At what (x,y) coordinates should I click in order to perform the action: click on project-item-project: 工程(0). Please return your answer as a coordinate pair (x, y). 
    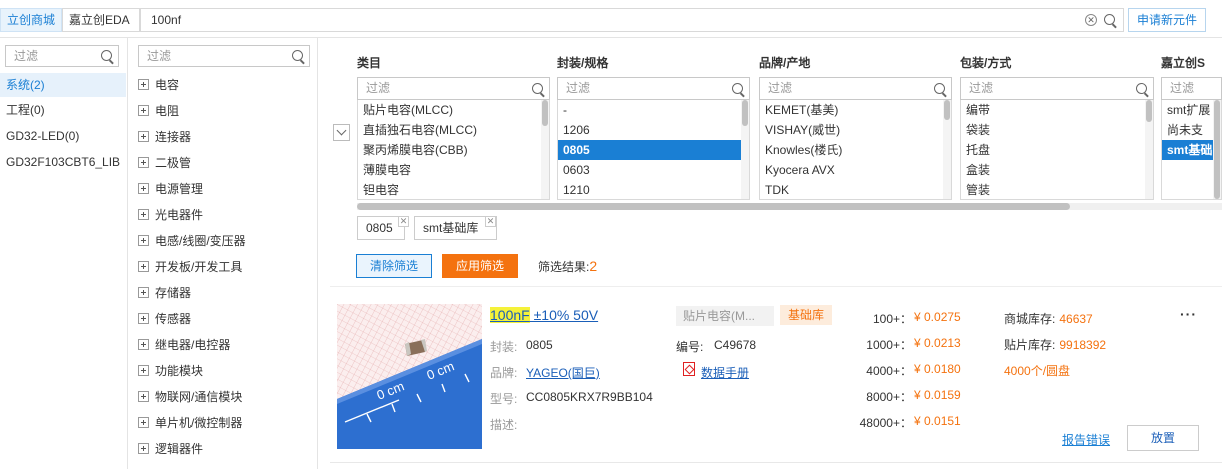
    Looking at the image, I should click on (63, 110).